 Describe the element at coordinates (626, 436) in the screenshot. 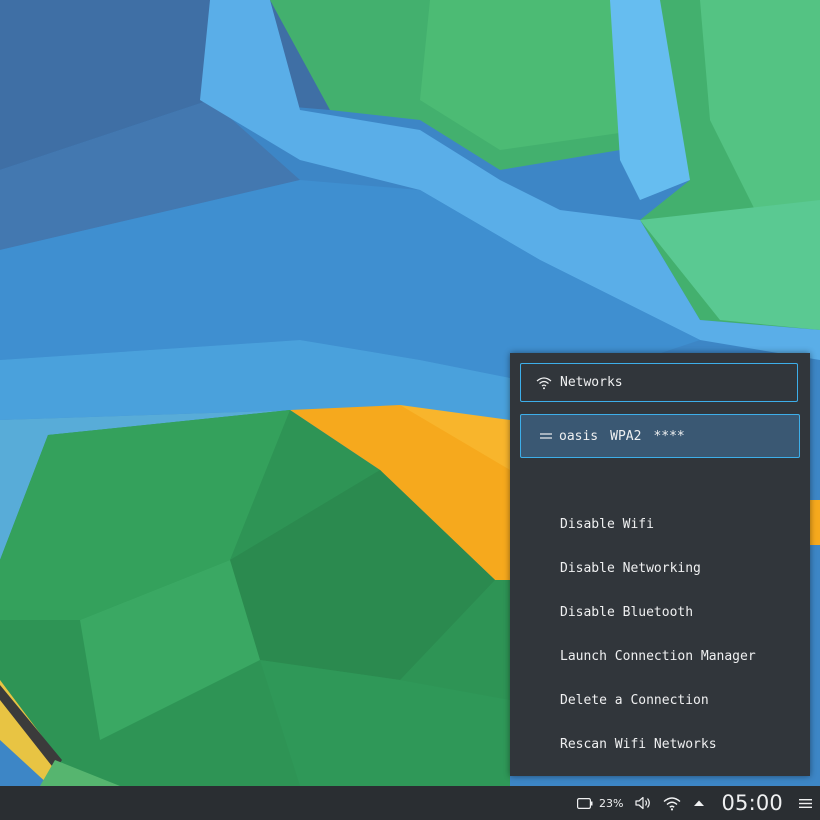

I see `connection-security: WPA2` at that location.